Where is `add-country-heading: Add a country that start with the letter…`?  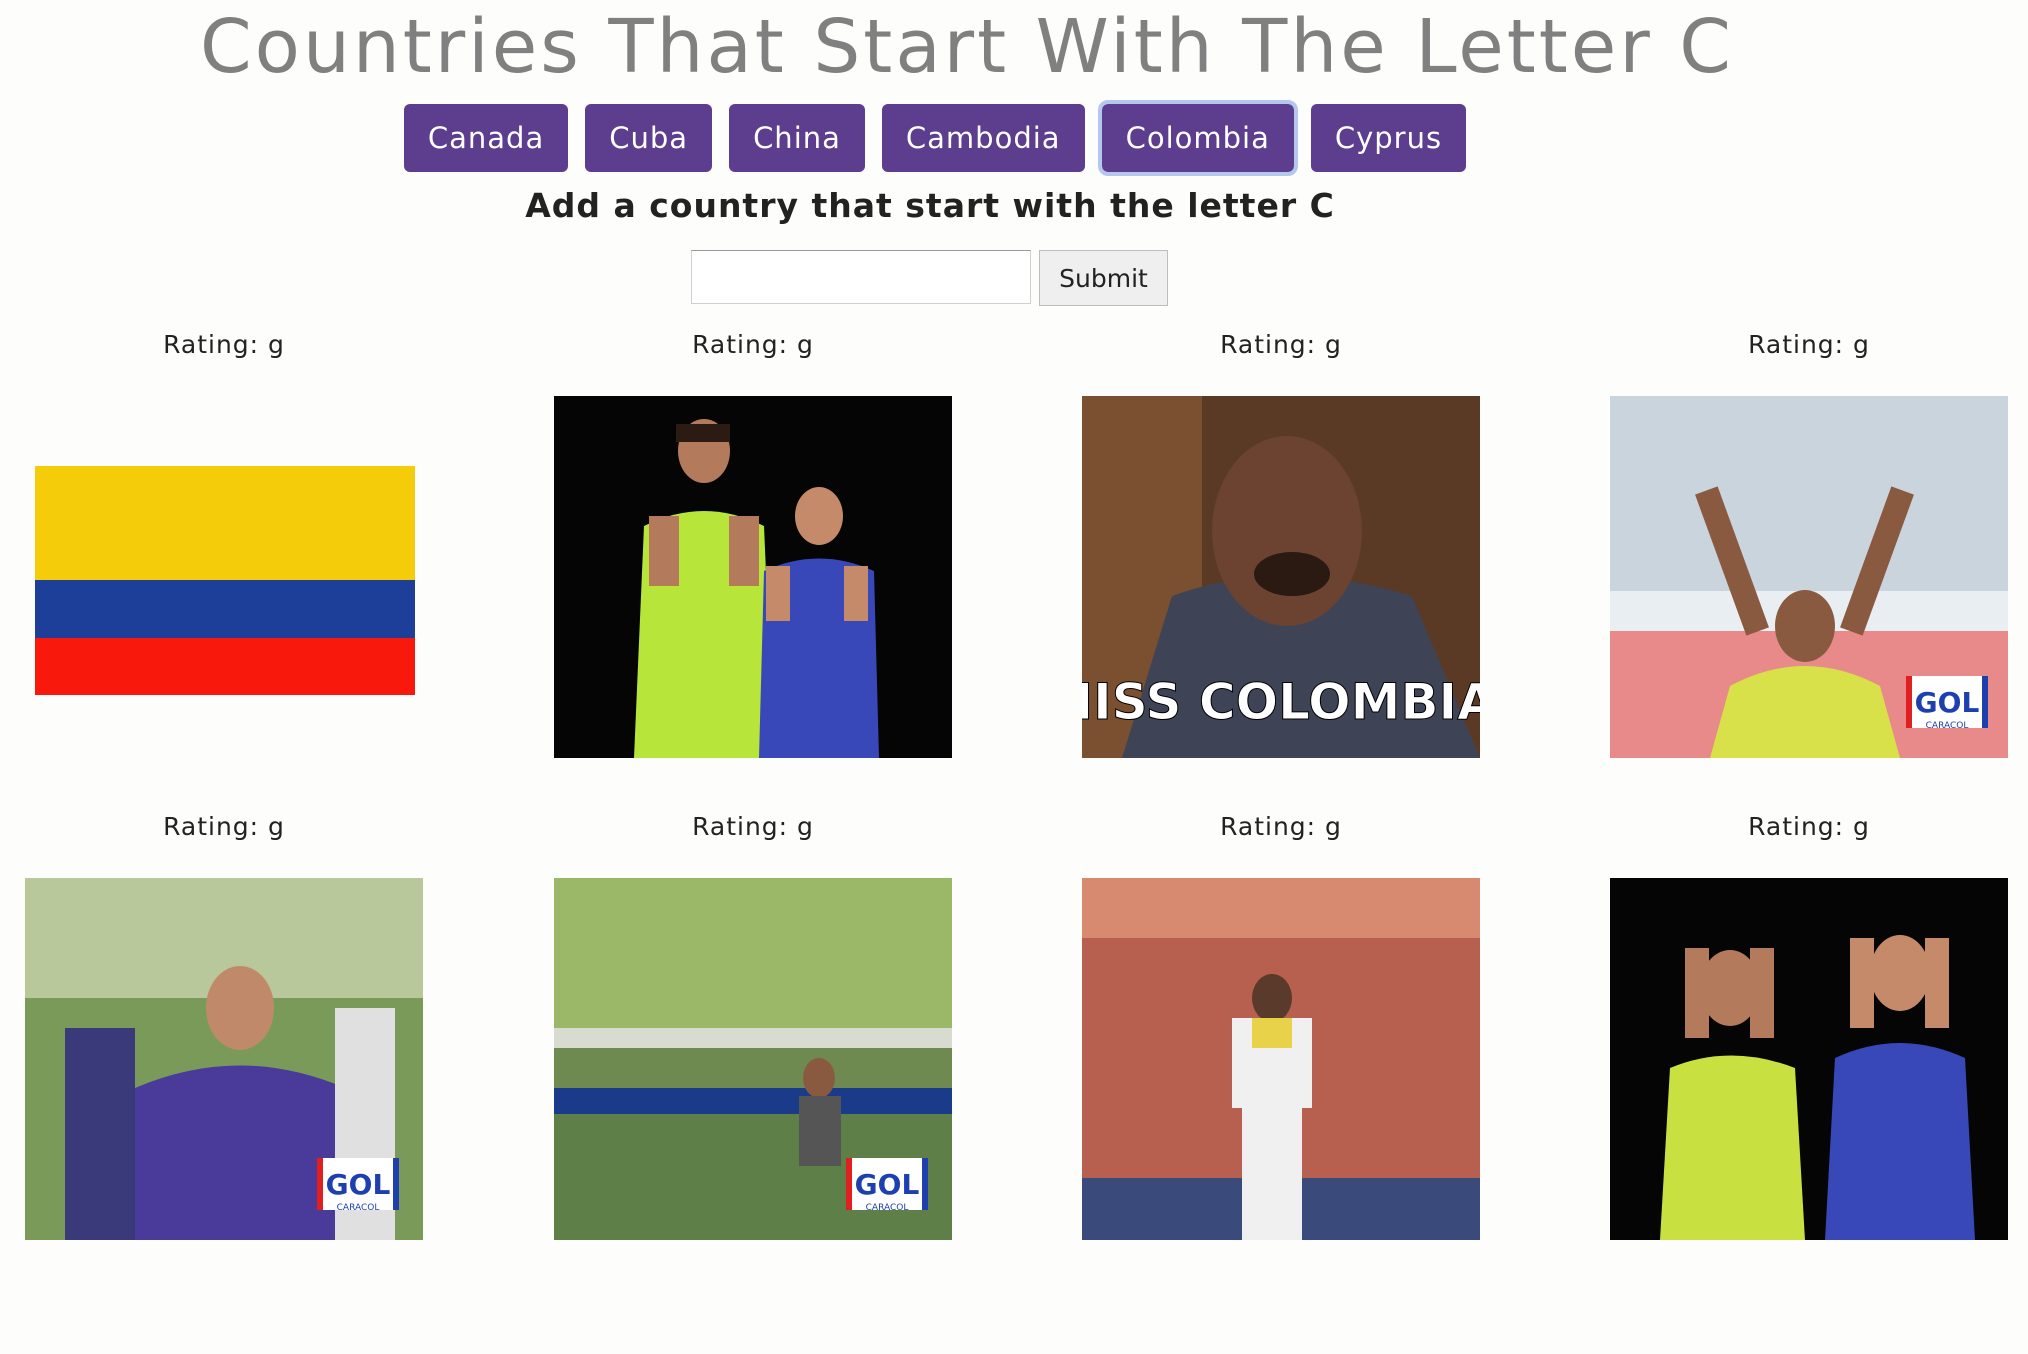 add-country-heading: Add a country that start with the letter… is located at coordinates (930, 205).